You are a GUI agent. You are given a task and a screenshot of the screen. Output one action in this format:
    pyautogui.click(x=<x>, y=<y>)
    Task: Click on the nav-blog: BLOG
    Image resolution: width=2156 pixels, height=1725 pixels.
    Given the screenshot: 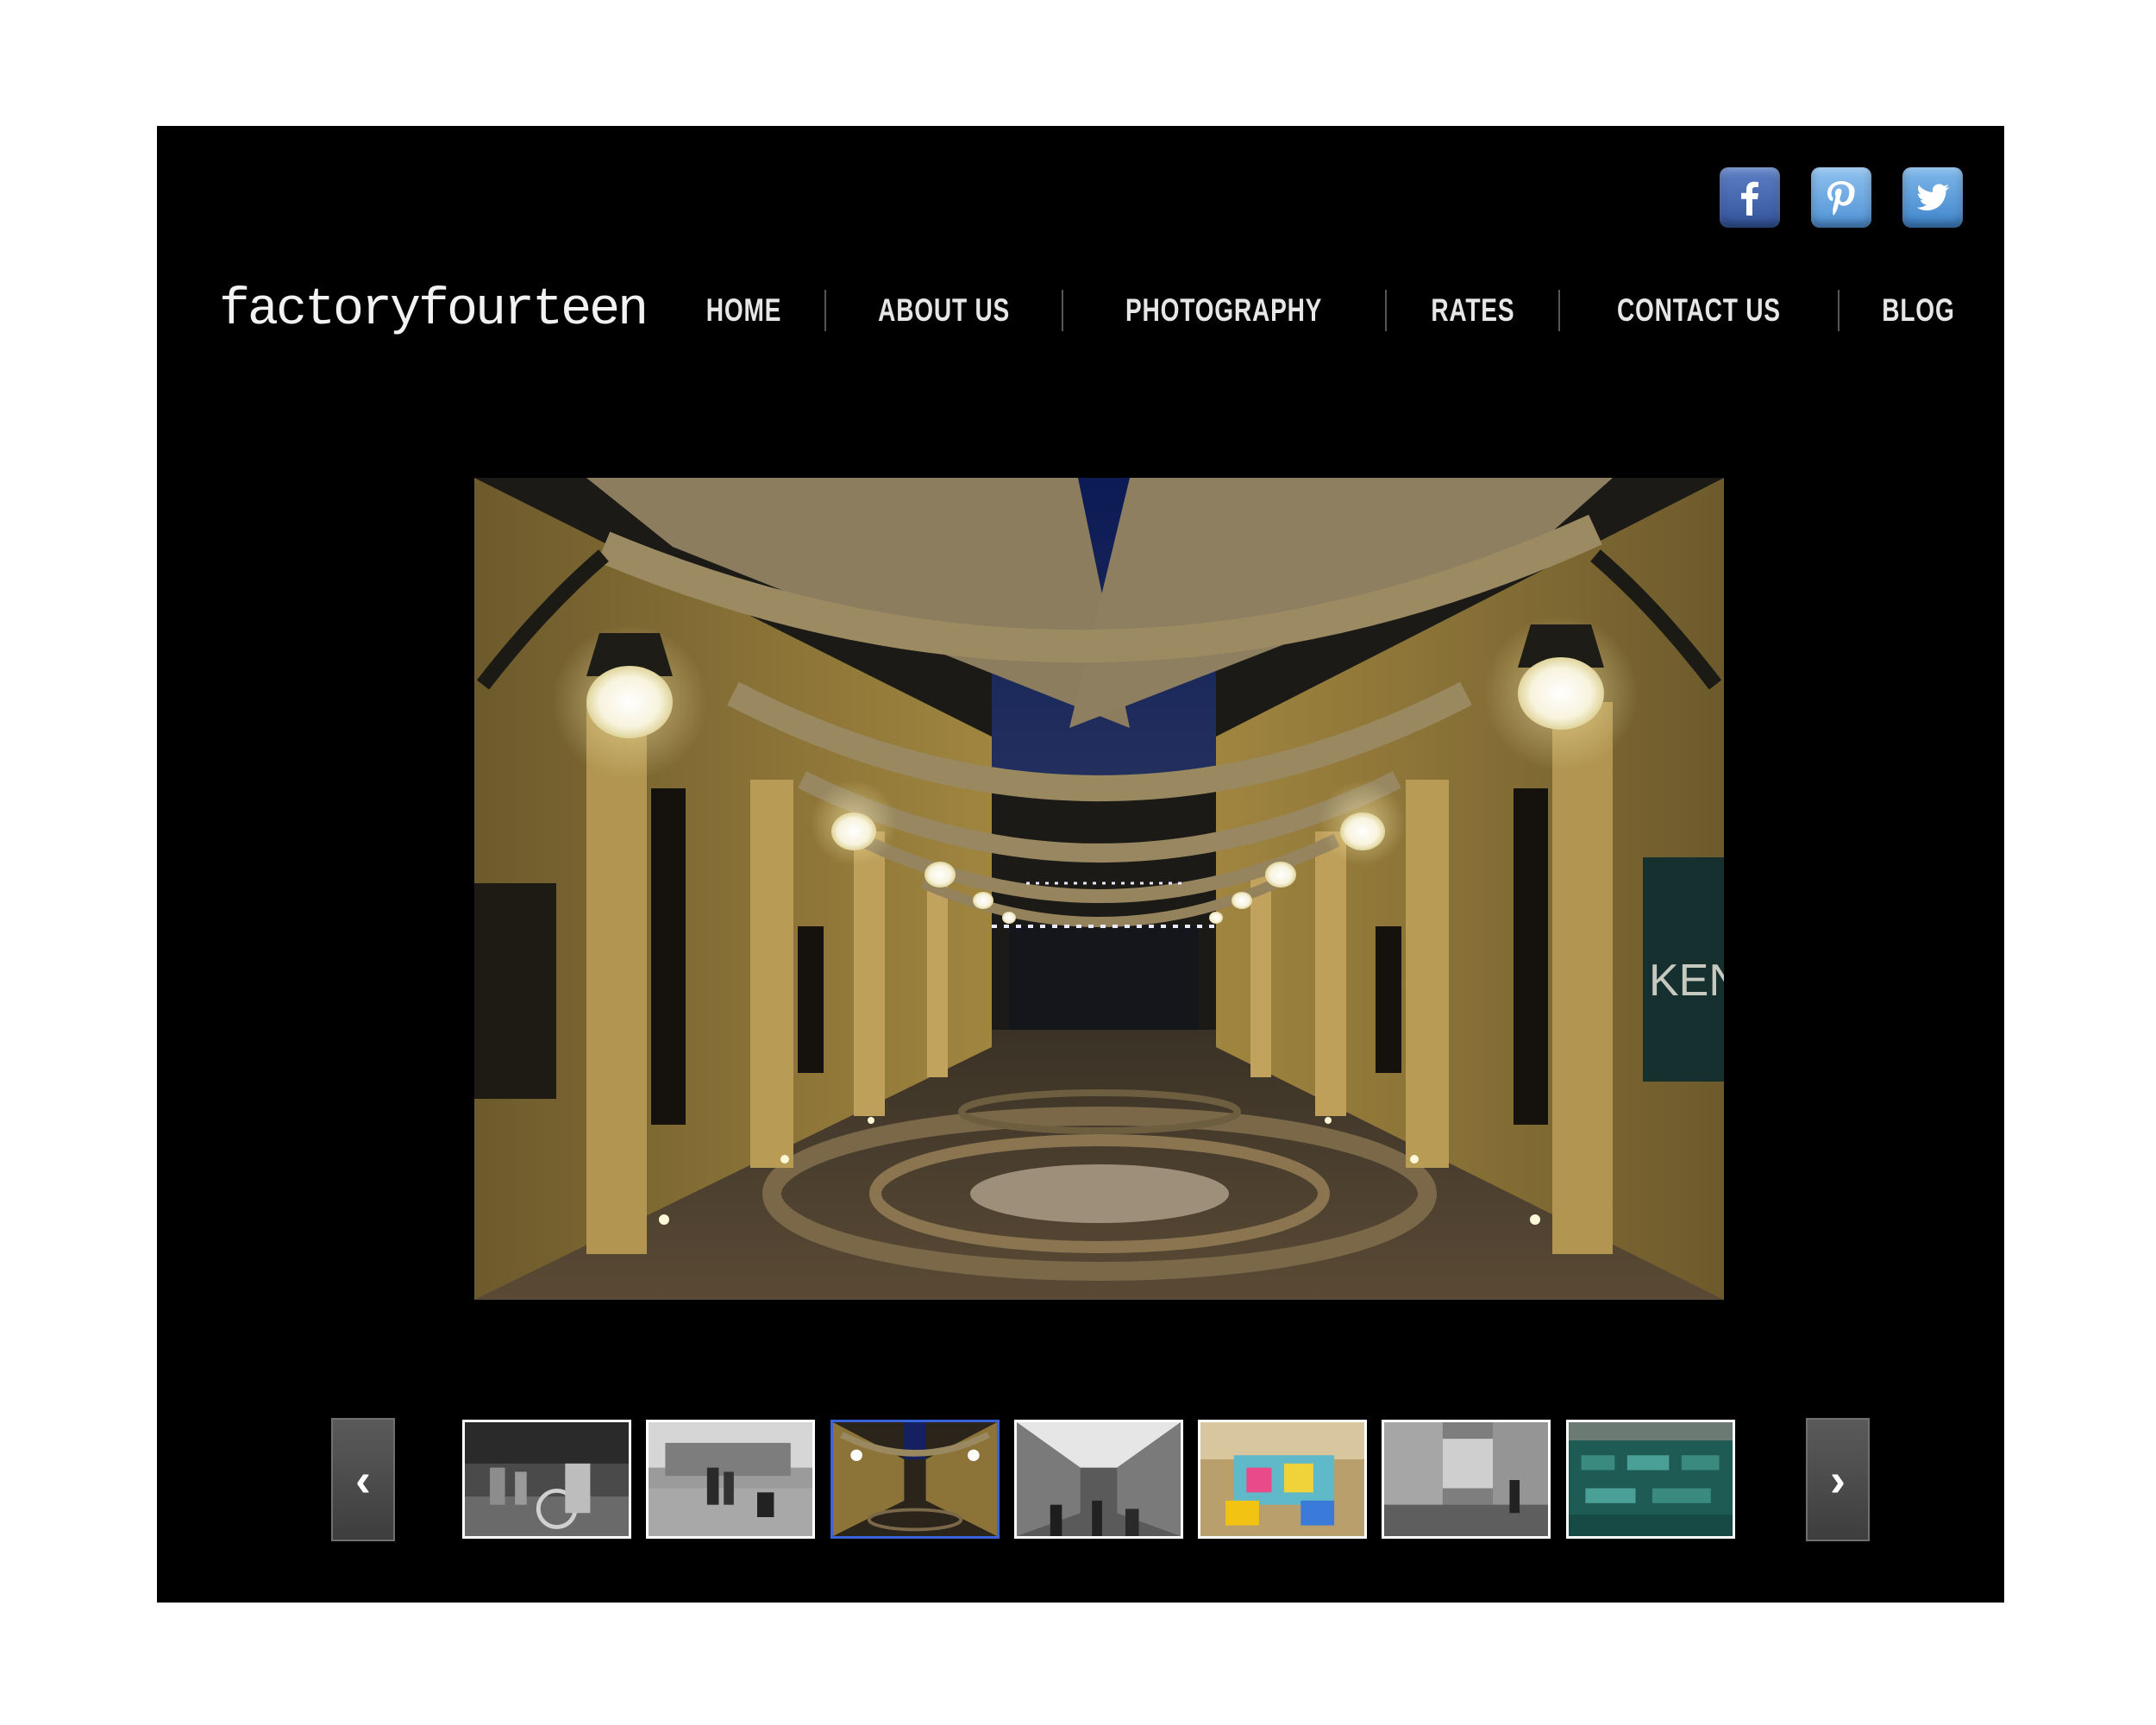 What is the action you would take?
    pyautogui.click(x=1918, y=310)
    